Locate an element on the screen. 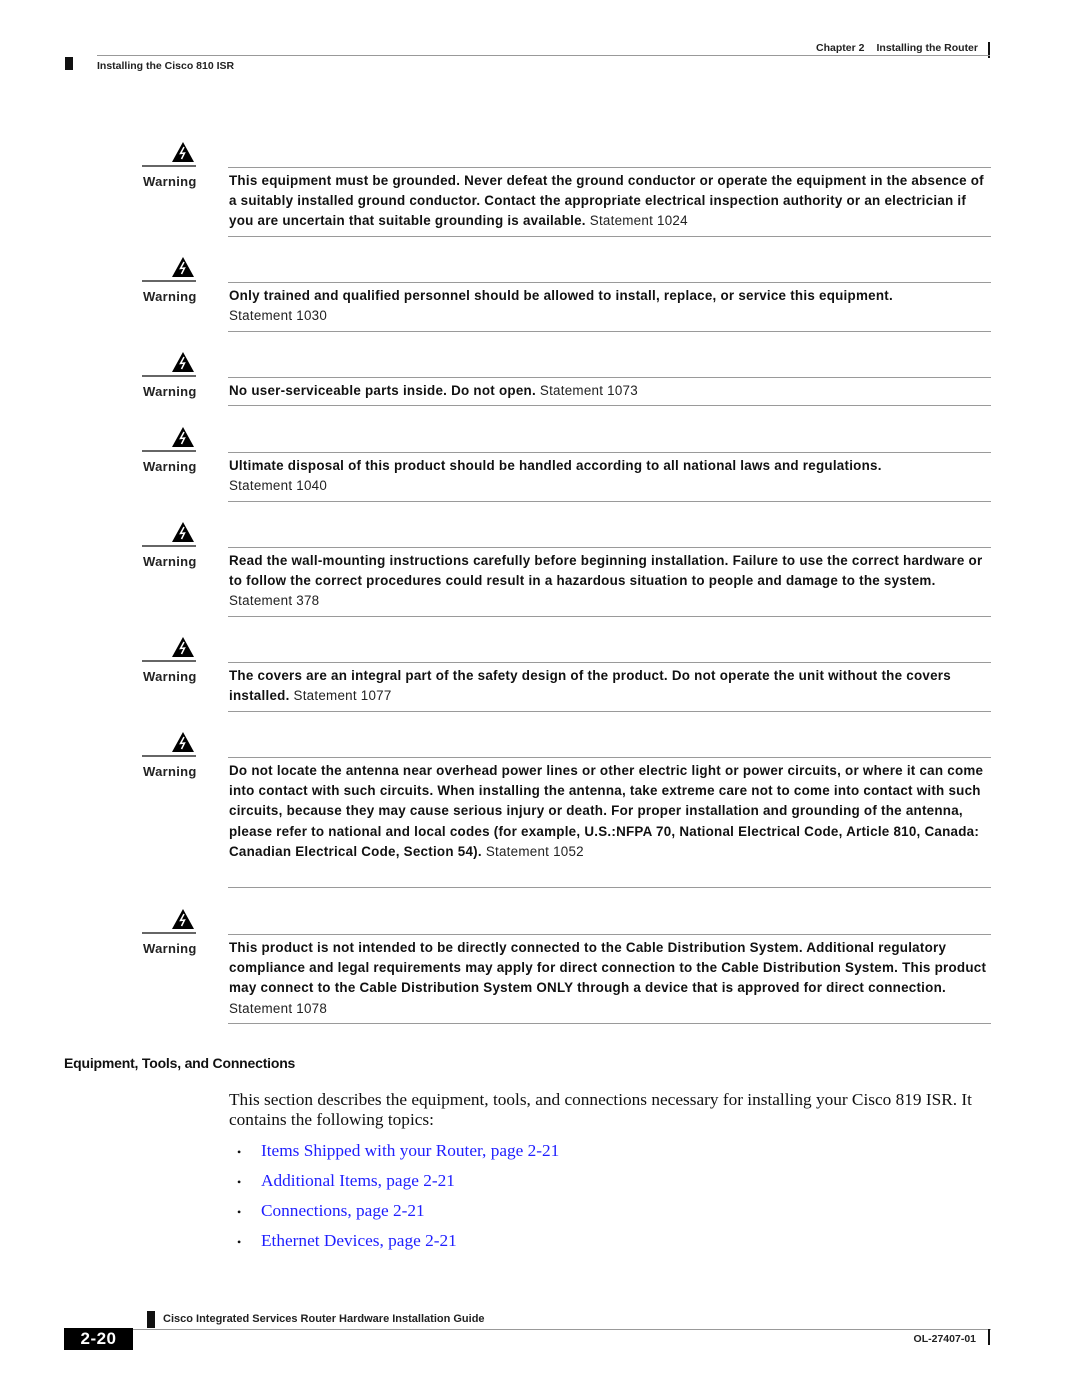  running-header-section: Installing the Cisco 810 ISR is located at coordinates (166, 66).